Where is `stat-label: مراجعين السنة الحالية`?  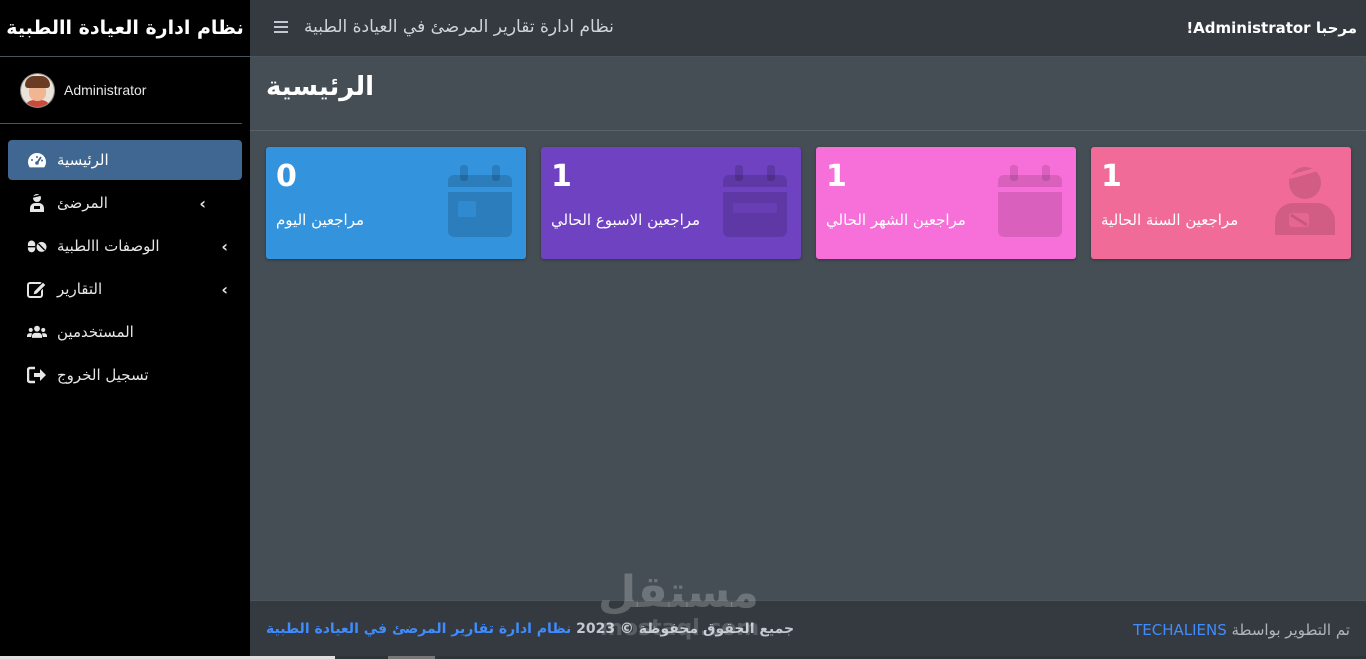
stat-label: مراجعين السنة الحالية is located at coordinates (1170, 220).